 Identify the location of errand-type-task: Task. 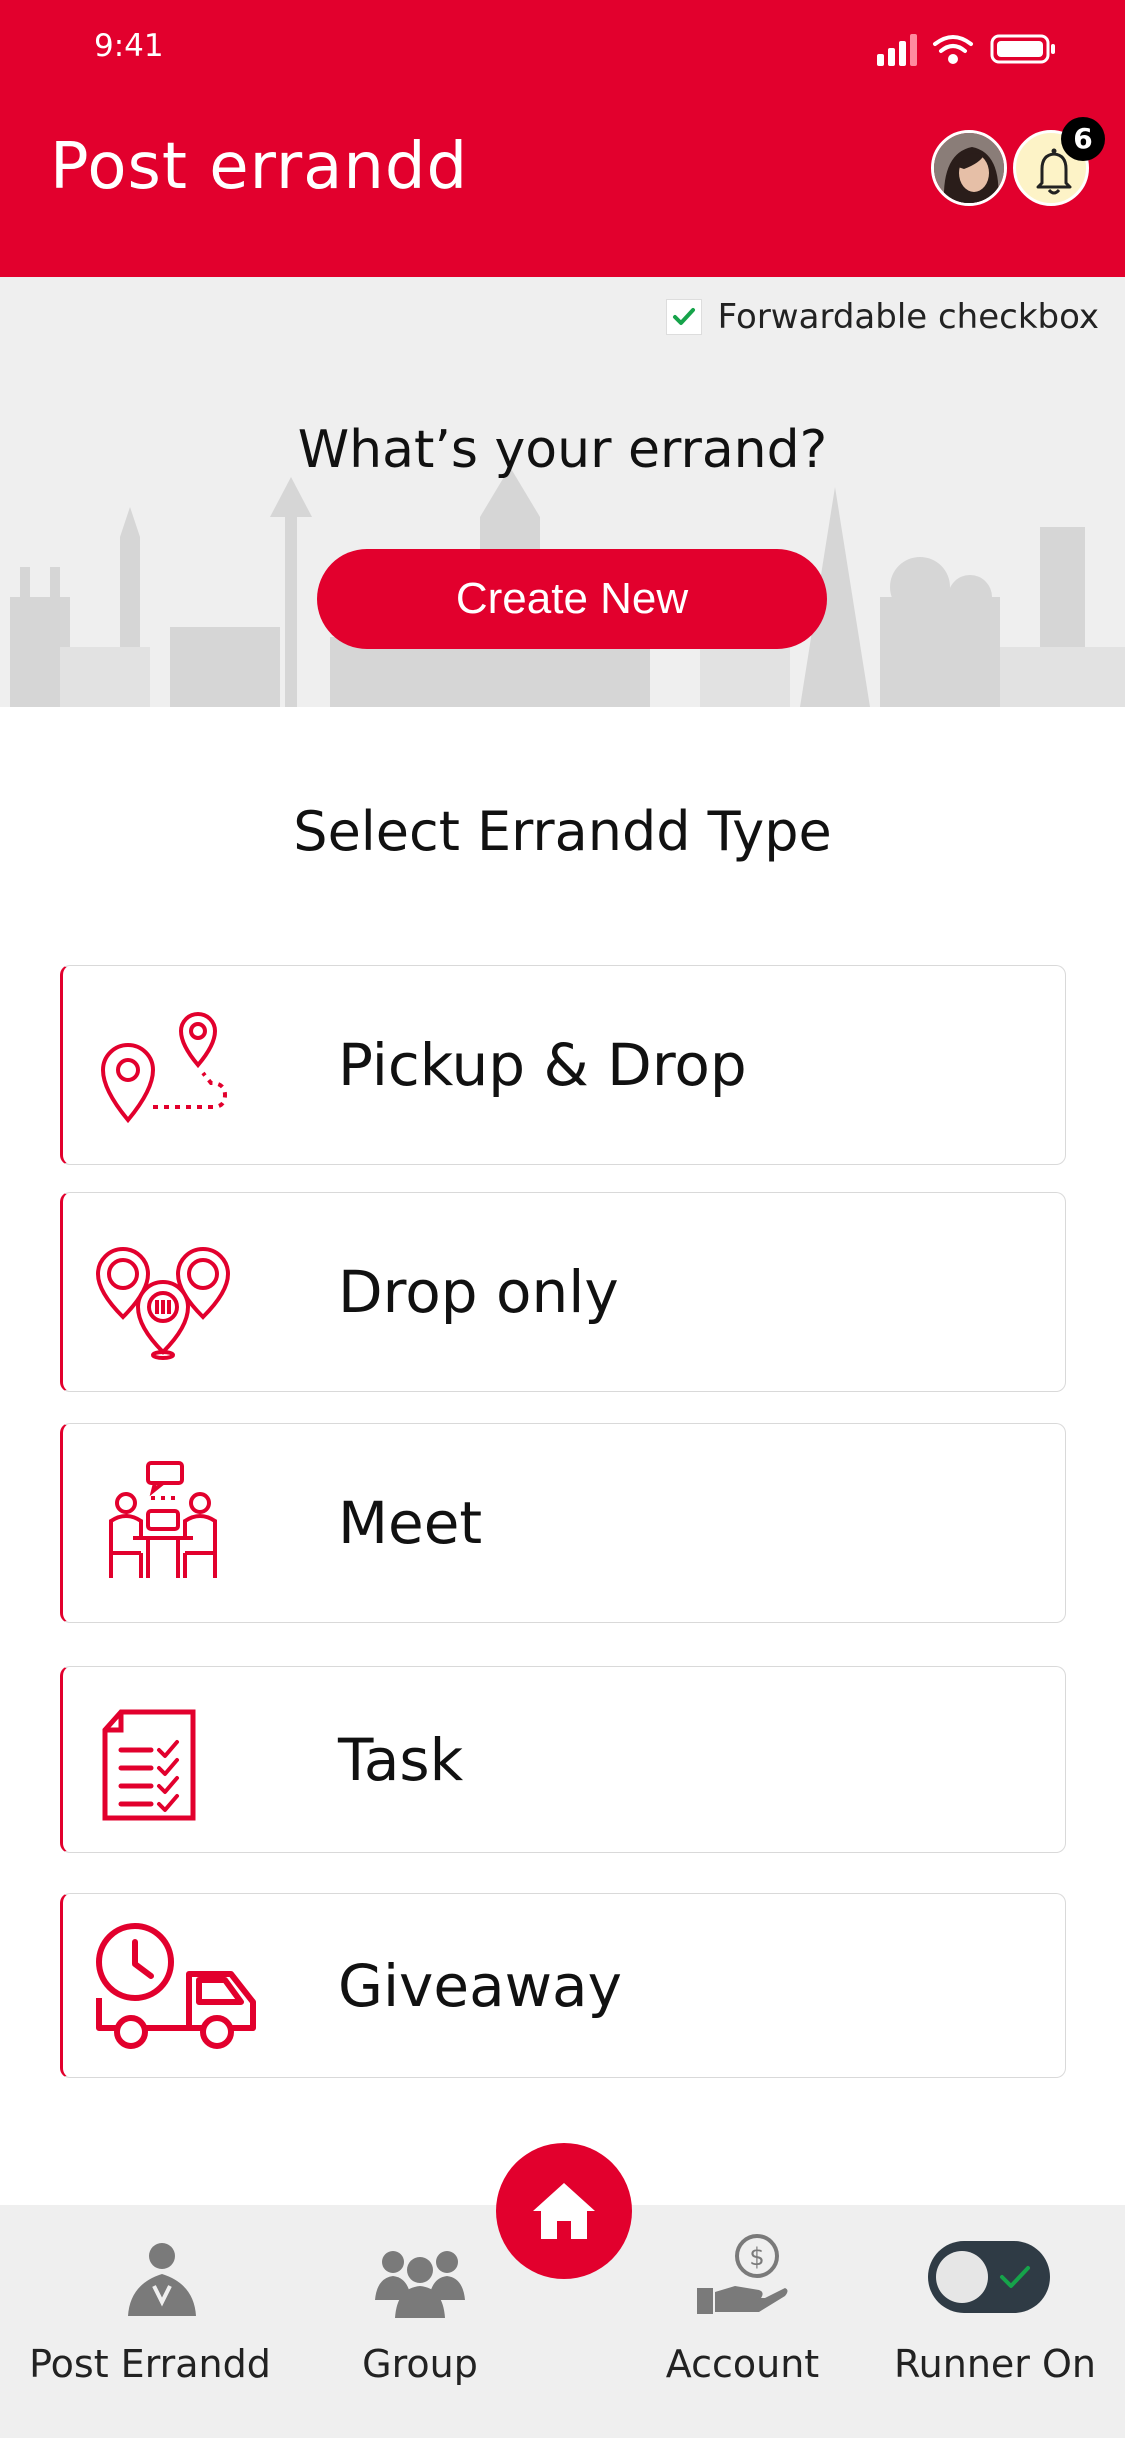
(563, 1759).